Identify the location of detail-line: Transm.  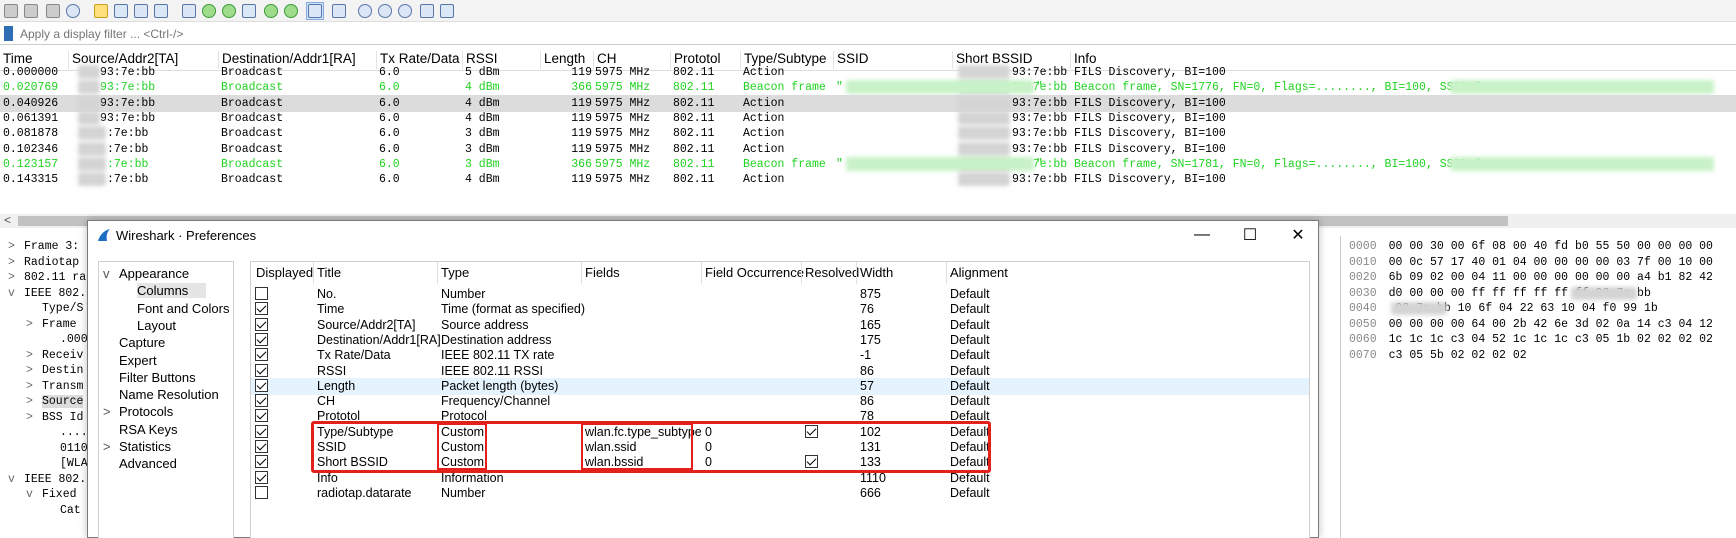
(62, 386).